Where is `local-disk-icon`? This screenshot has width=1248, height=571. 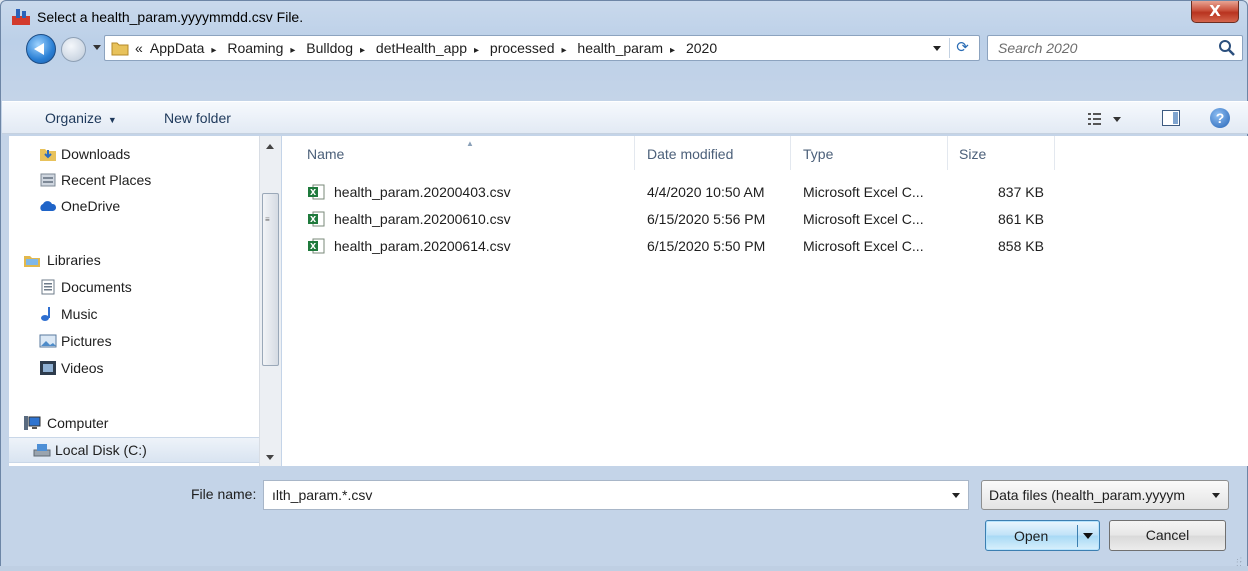 local-disk-icon is located at coordinates (42, 450).